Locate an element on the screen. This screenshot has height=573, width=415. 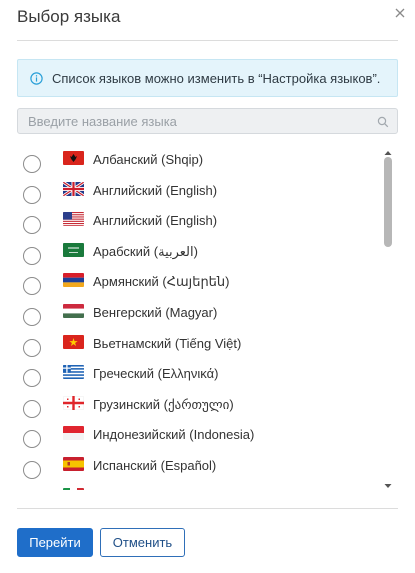
language-row: Испанский (Español) is located at coordinates (198, 463).